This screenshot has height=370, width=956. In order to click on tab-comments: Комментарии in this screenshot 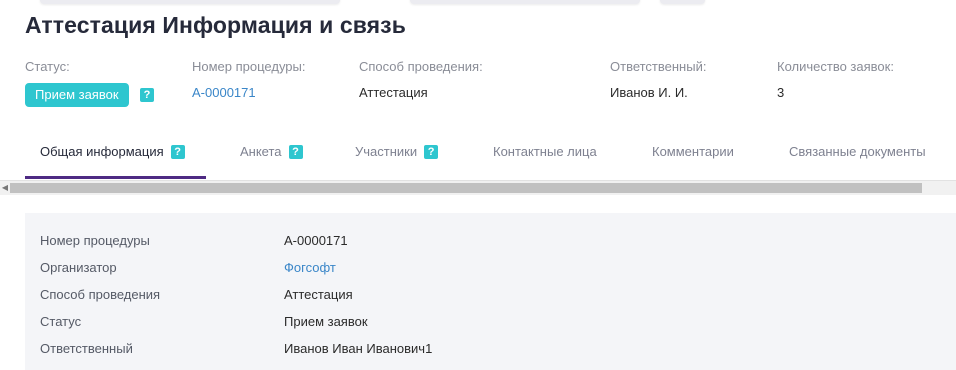, I will do `click(693, 151)`.